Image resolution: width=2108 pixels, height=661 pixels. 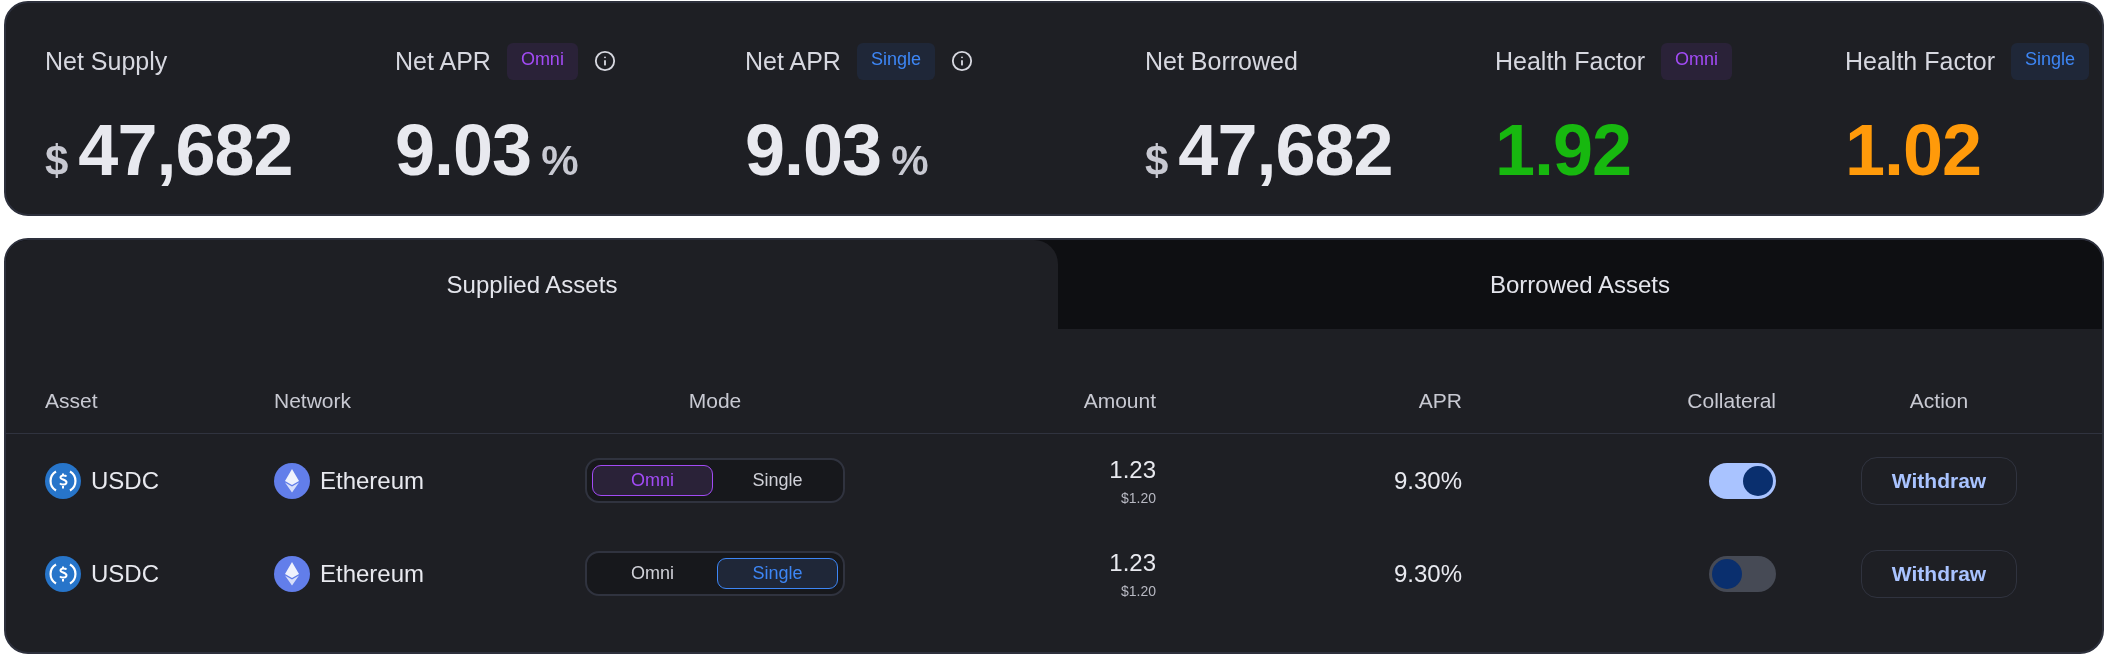 I want to click on column-header: Asset, so click(x=72, y=401).